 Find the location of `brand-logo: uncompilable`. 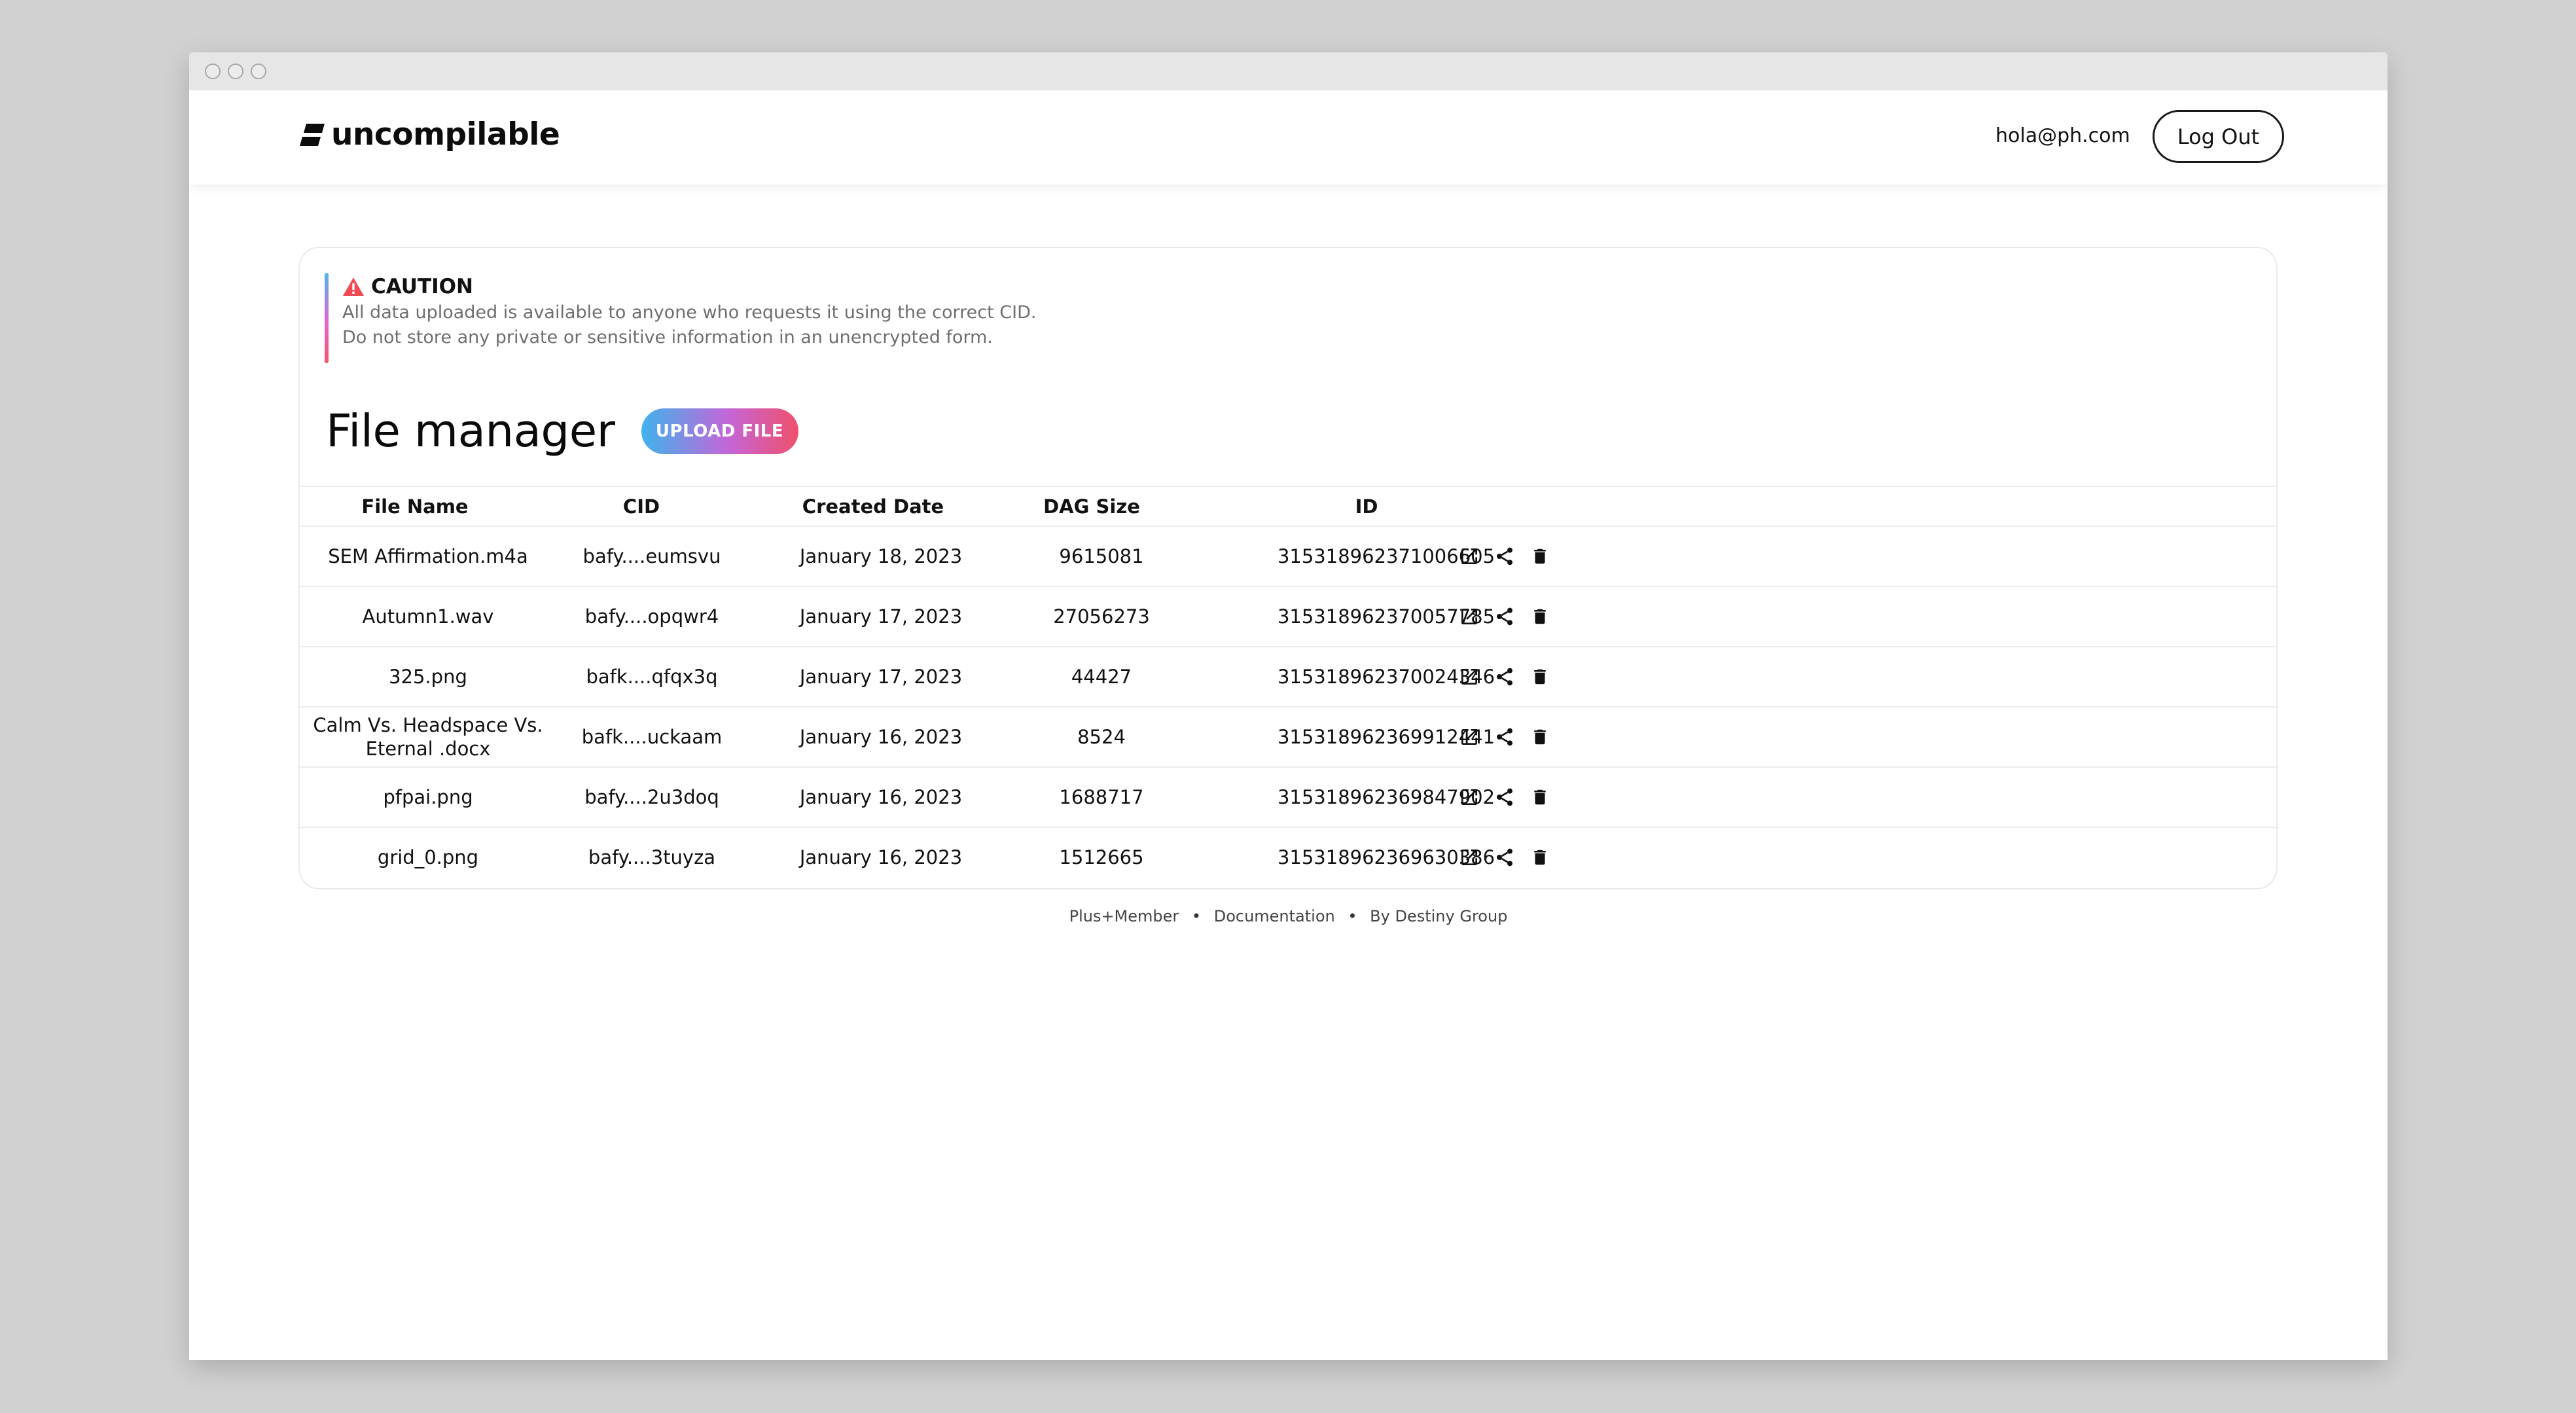

brand-logo: uncompilable is located at coordinates (430, 134).